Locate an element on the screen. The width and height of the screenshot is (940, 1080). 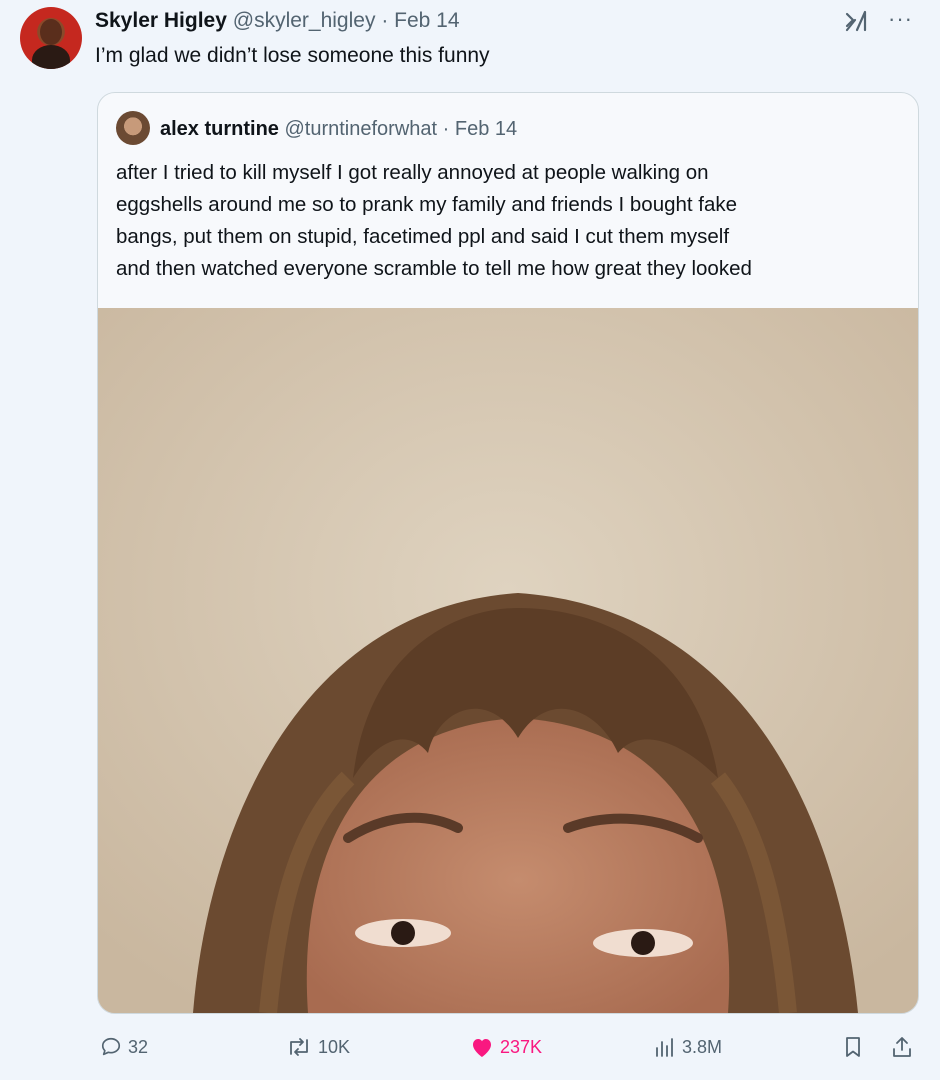
tweet-date: Feb 14 is located at coordinates (426, 20).